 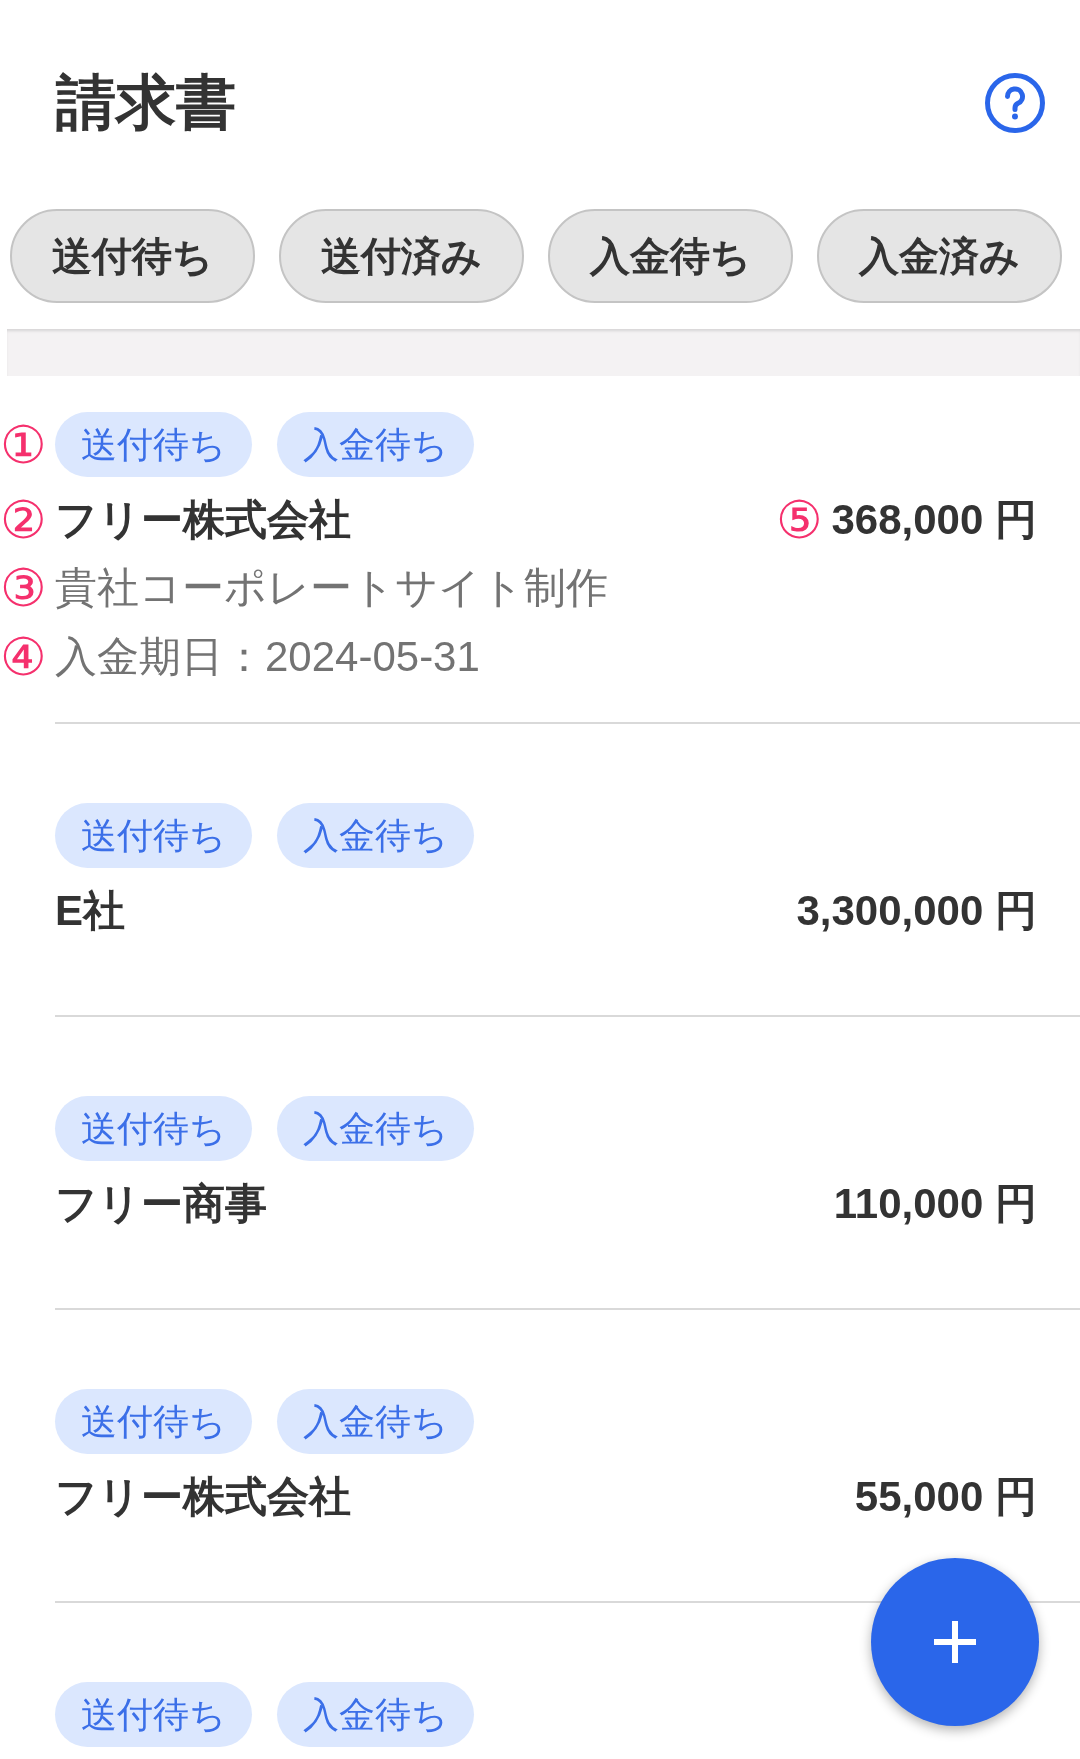 What do you see at coordinates (132, 256) in the screenshot?
I see `filter-chip: 送付待ち` at bounding box center [132, 256].